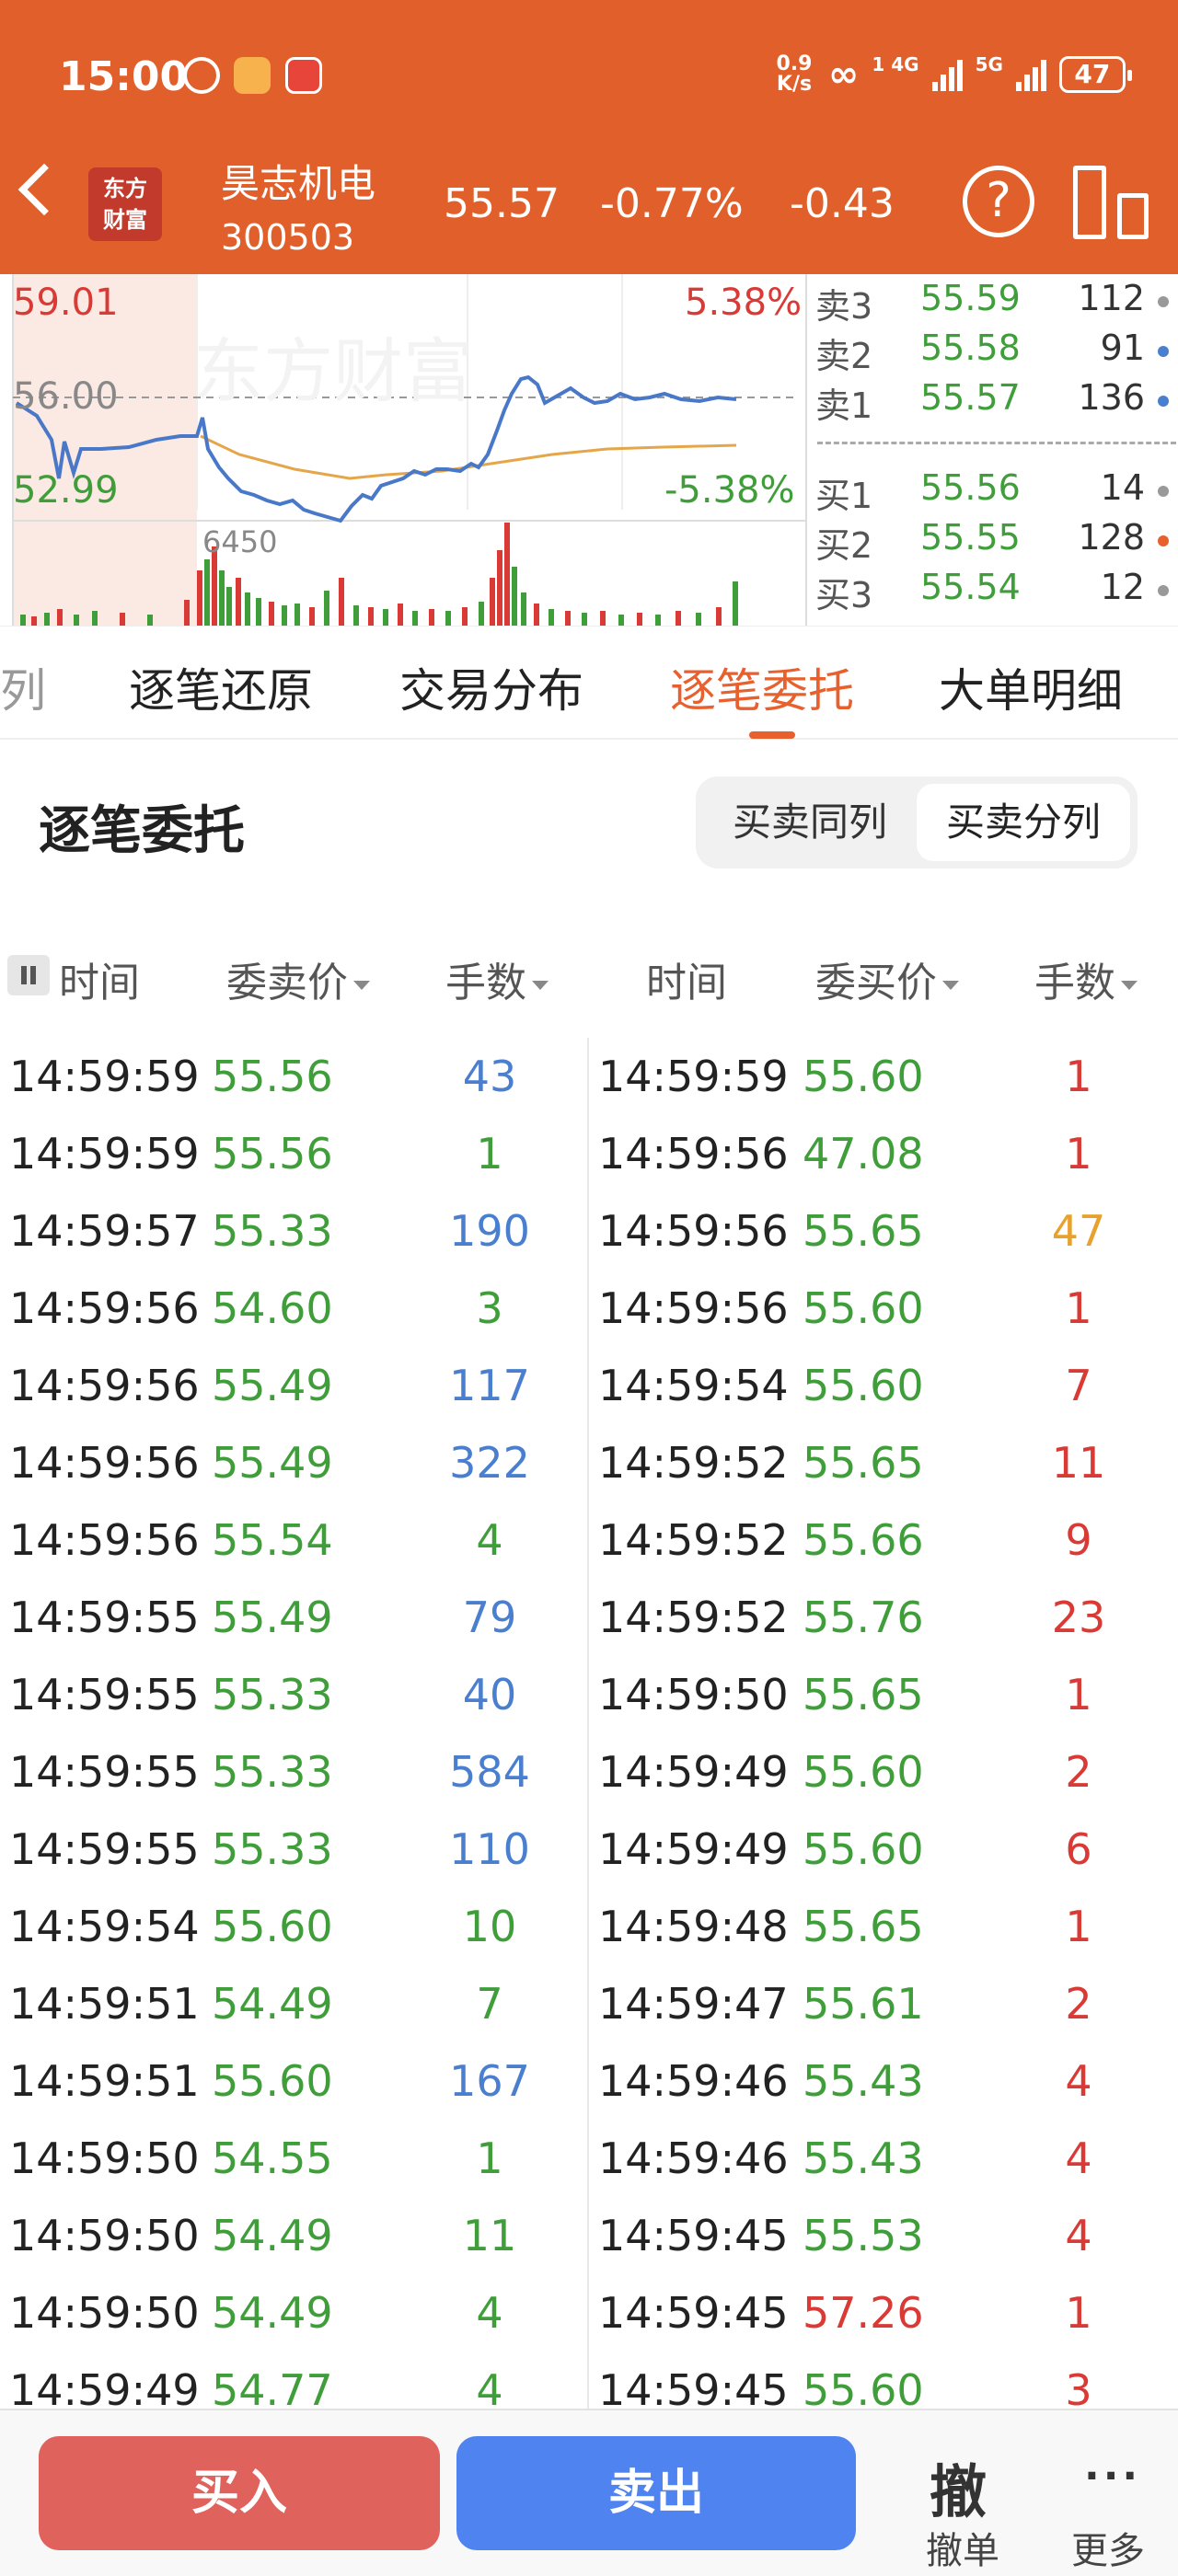 This screenshot has height=2576, width=1178. Describe the element at coordinates (23, 687) in the screenshot. I see `tab-partial: 列` at that location.